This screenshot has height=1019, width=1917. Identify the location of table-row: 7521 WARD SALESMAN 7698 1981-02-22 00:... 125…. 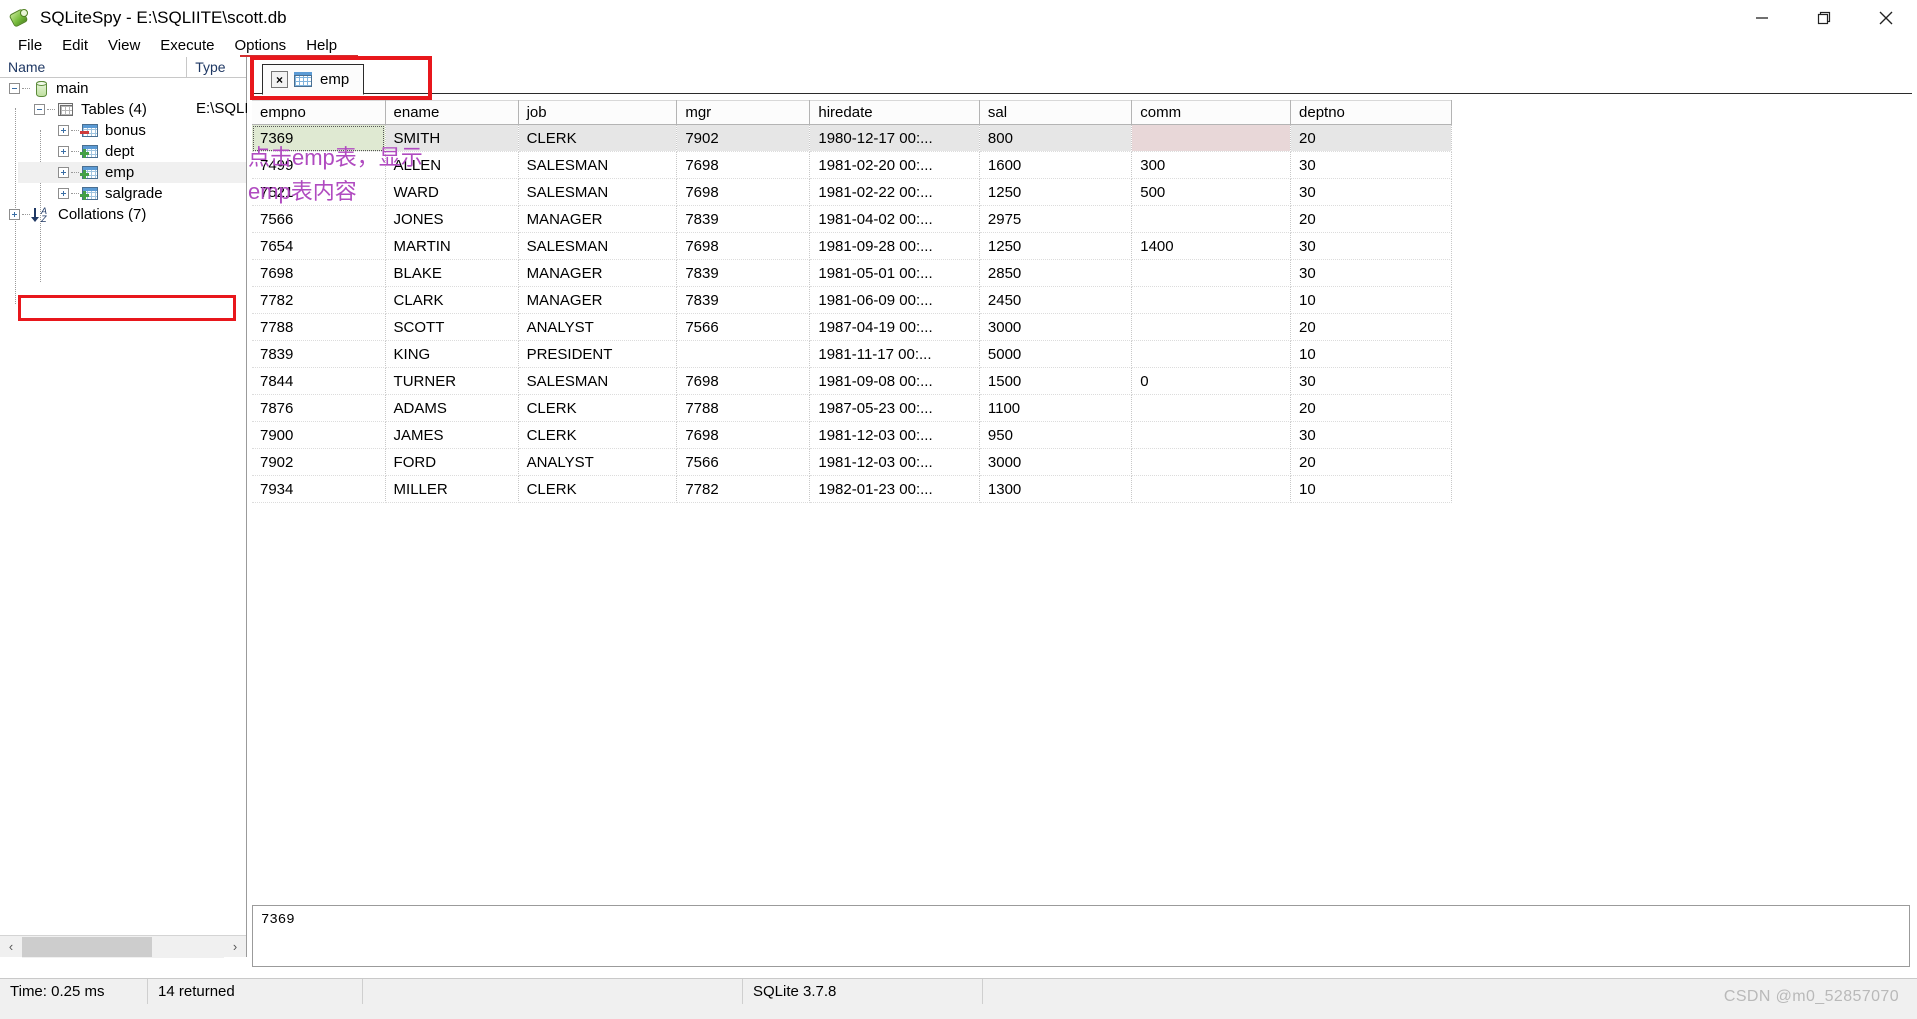
(852, 192).